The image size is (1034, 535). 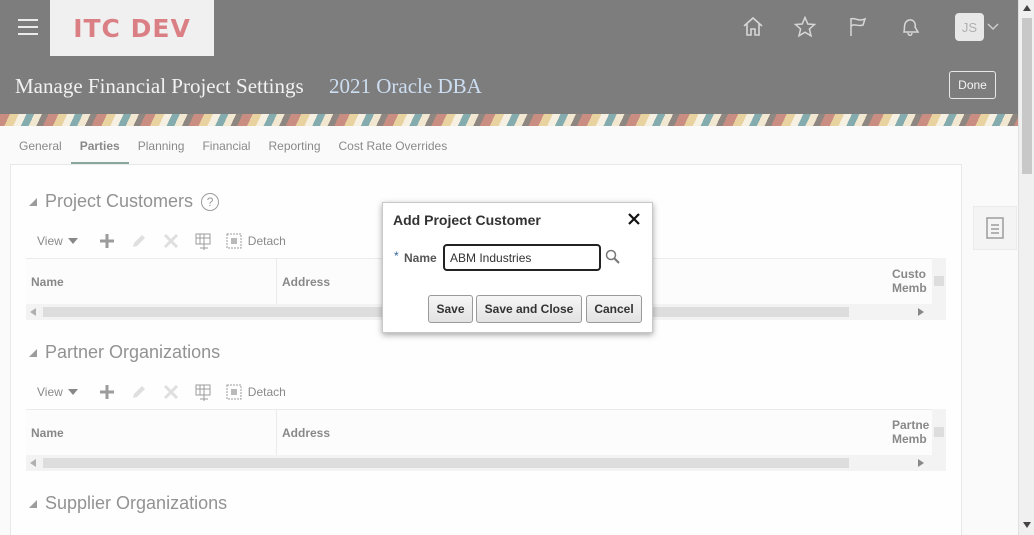 What do you see at coordinates (467, 220) in the screenshot?
I see `dialog-title: Add Project Customer` at bounding box center [467, 220].